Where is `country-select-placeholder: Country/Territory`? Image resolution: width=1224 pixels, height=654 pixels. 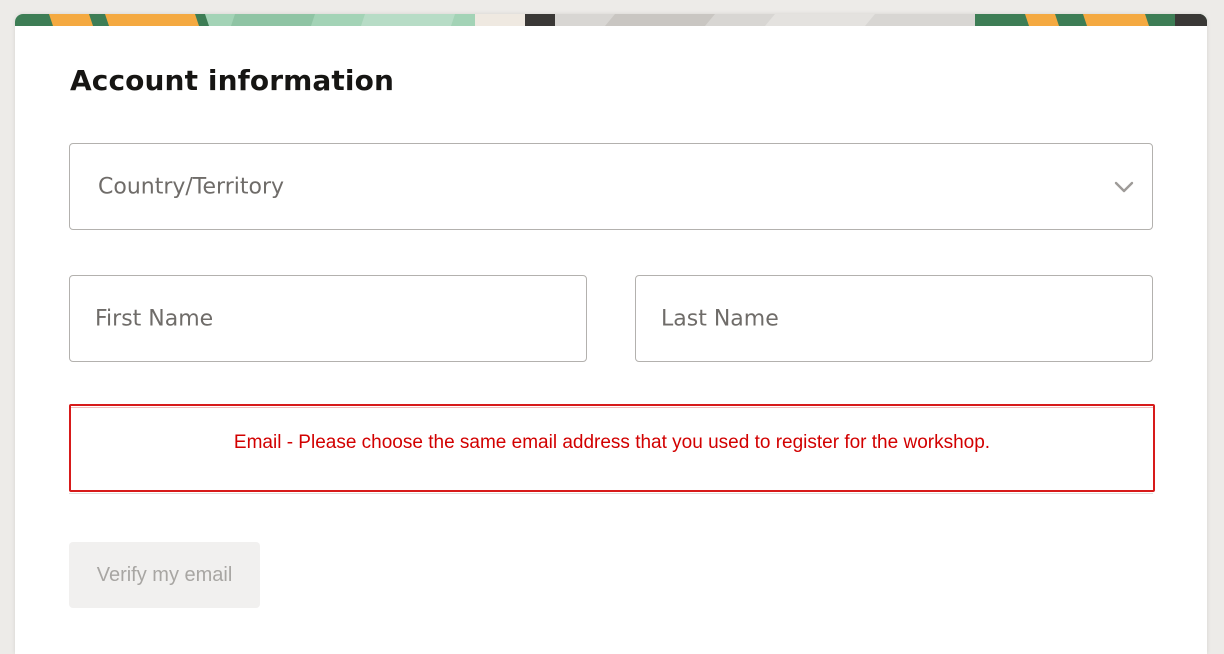 country-select-placeholder: Country/Territory is located at coordinates (191, 186).